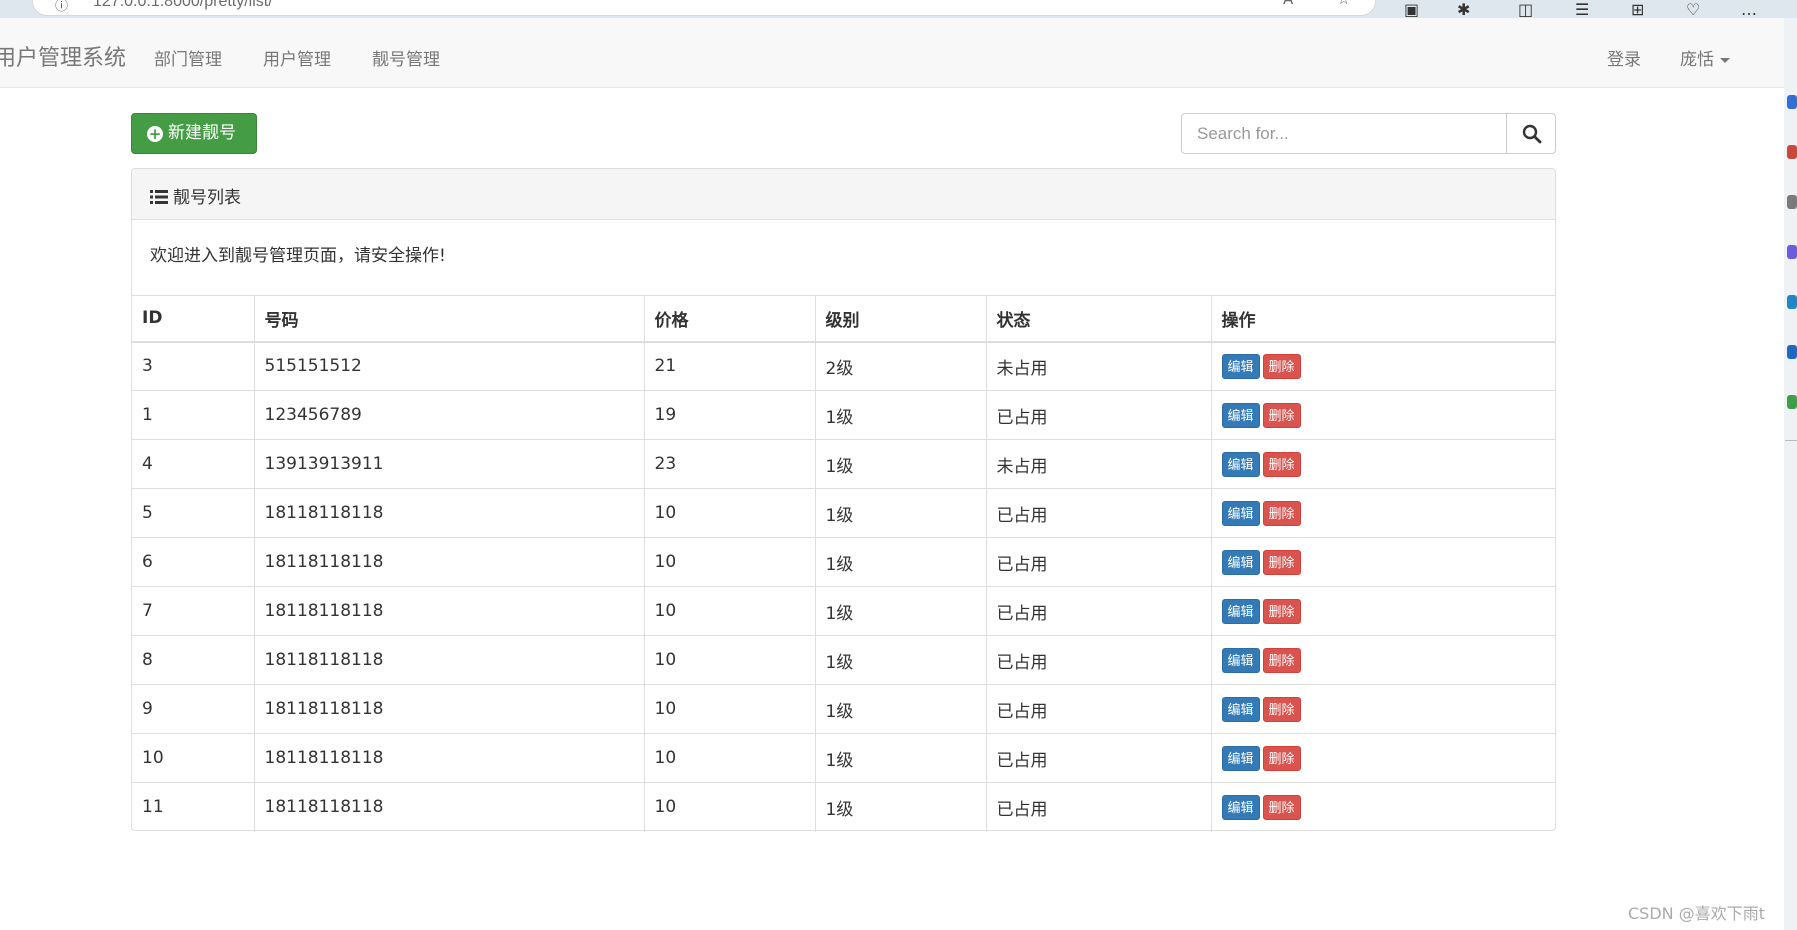 Image resolution: width=1797 pixels, height=930 pixels. What do you see at coordinates (1637, 9) in the screenshot?
I see `collections-icon: ⊞` at bounding box center [1637, 9].